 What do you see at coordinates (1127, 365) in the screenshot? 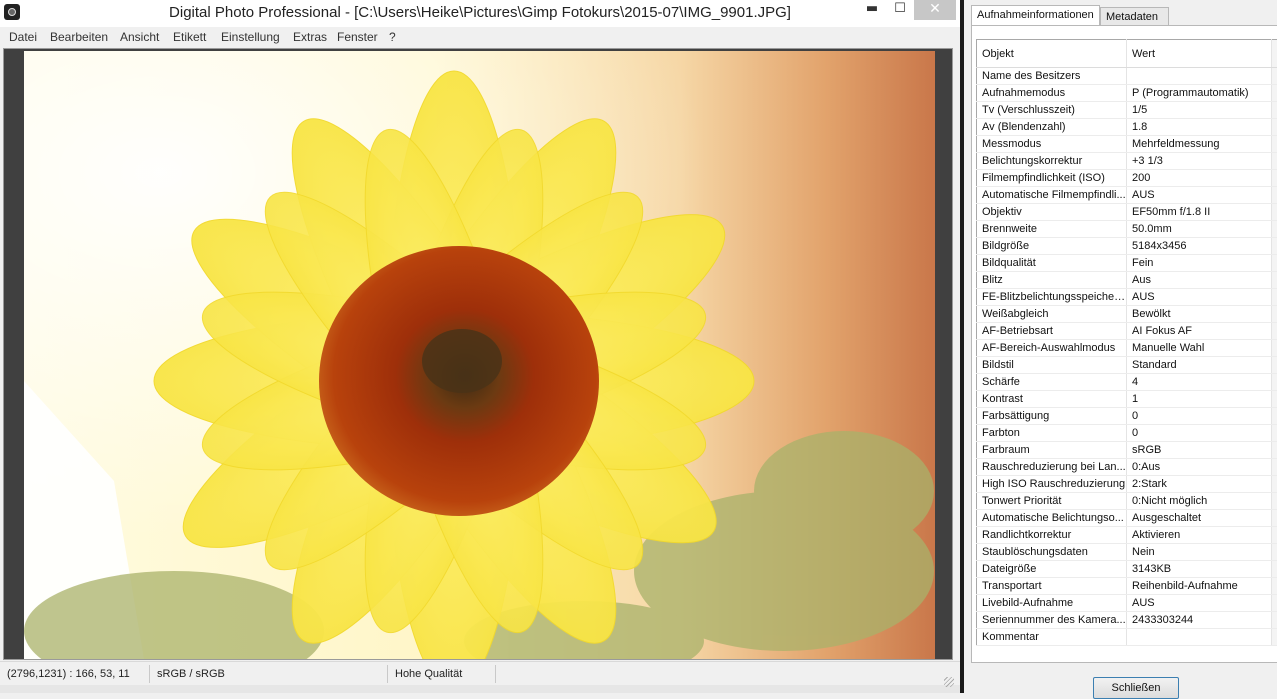
I see `table-row: BildstilStandard` at bounding box center [1127, 365].